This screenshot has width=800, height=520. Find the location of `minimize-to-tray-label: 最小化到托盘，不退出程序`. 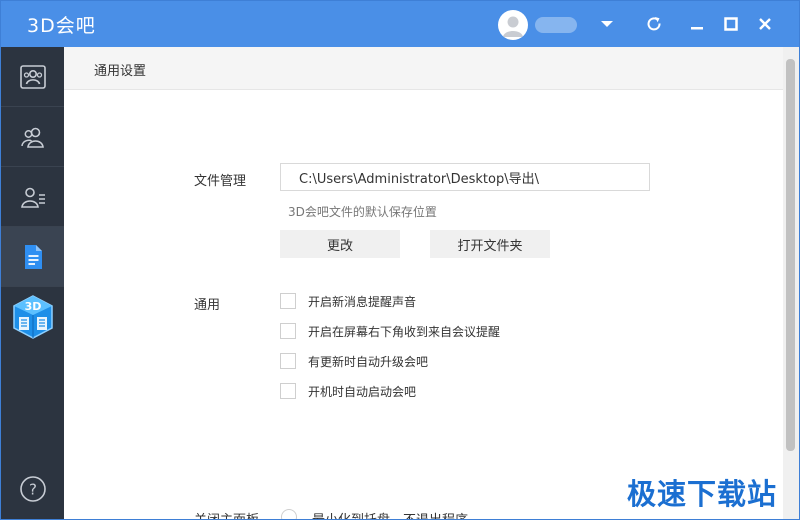

minimize-to-tray-label: 最小化到托盘，不退出程序 is located at coordinates (390, 514).